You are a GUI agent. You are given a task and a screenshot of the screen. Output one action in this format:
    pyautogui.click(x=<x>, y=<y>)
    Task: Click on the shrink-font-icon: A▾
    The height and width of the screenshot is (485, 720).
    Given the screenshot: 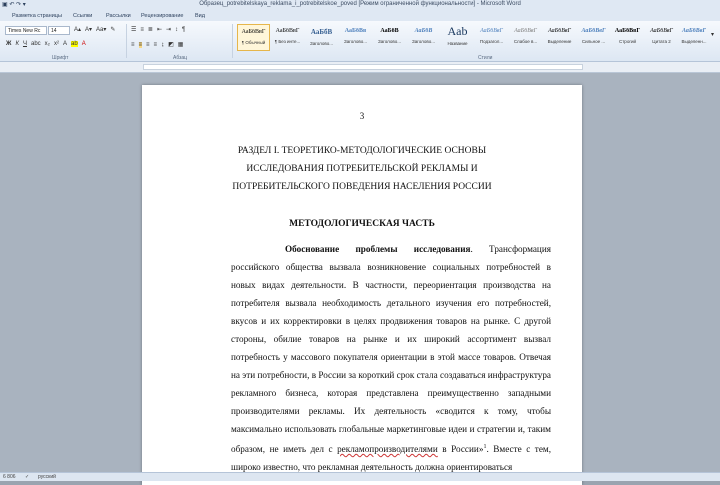 What is the action you would take?
    pyautogui.click(x=88, y=29)
    